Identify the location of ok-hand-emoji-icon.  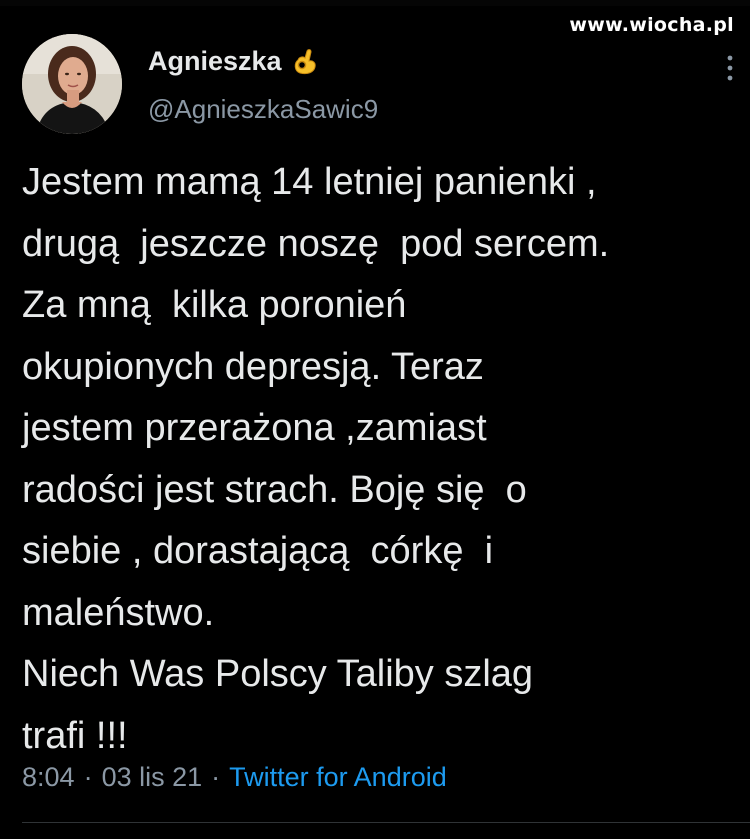
(305, 62).